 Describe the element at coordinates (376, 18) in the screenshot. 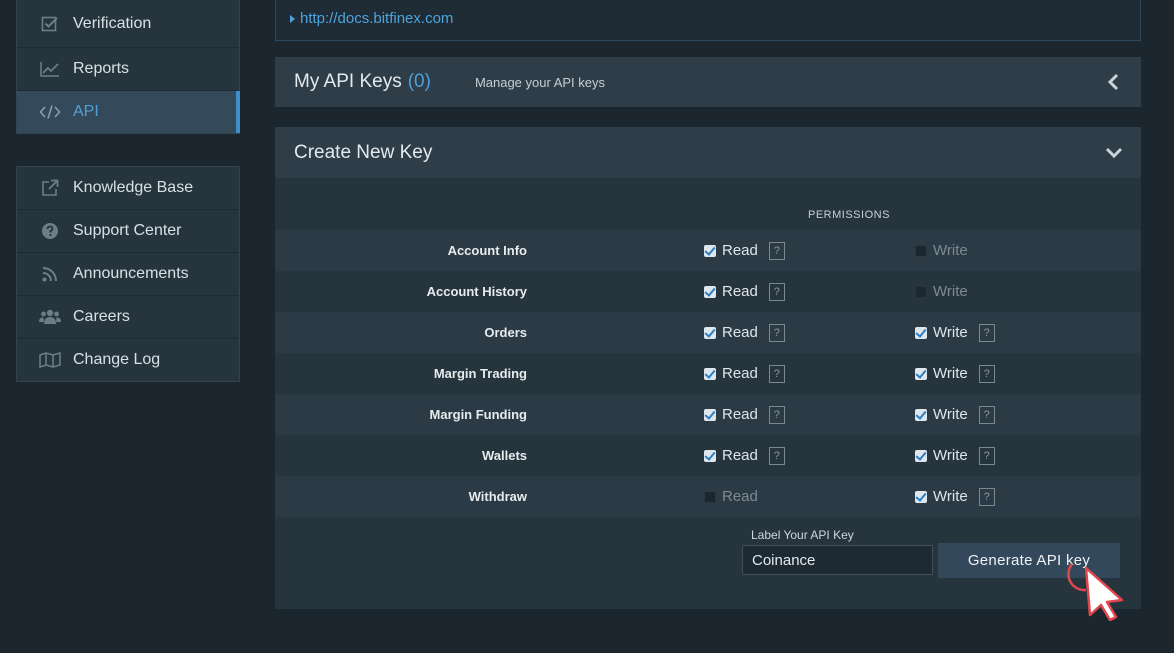

I see `docs-link-text: http://docs.bitfinex.com` at that location.